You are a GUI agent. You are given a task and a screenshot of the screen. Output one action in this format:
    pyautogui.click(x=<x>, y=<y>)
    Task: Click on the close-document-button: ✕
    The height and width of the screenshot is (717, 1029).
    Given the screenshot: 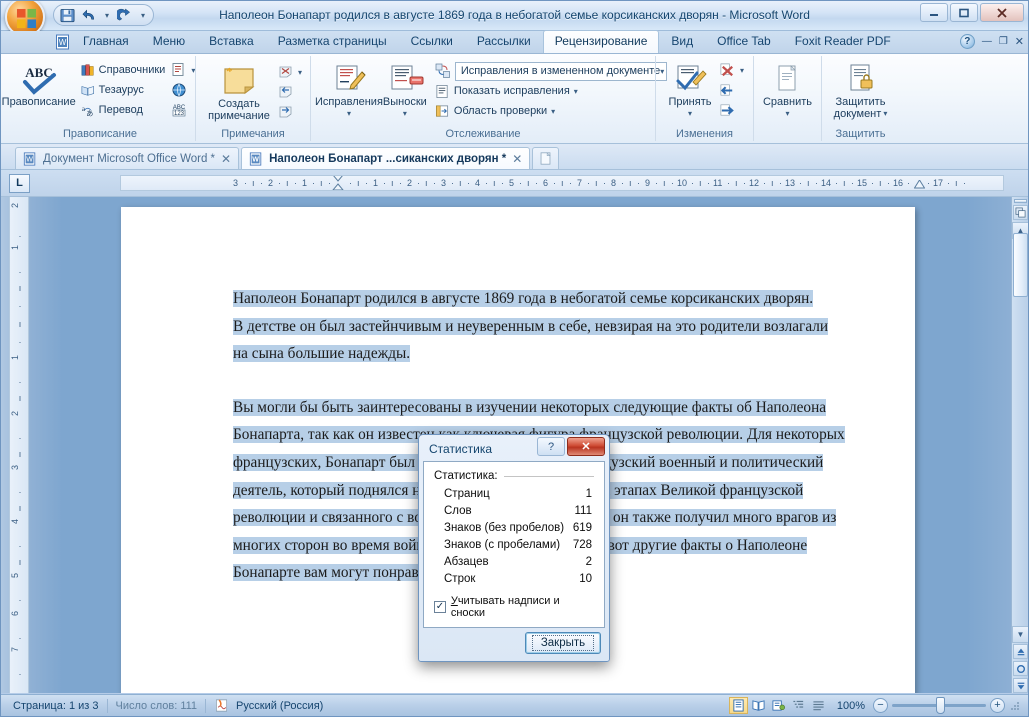 What is the action you would take?
    pyautogui.click(x=1019, y=41)
    